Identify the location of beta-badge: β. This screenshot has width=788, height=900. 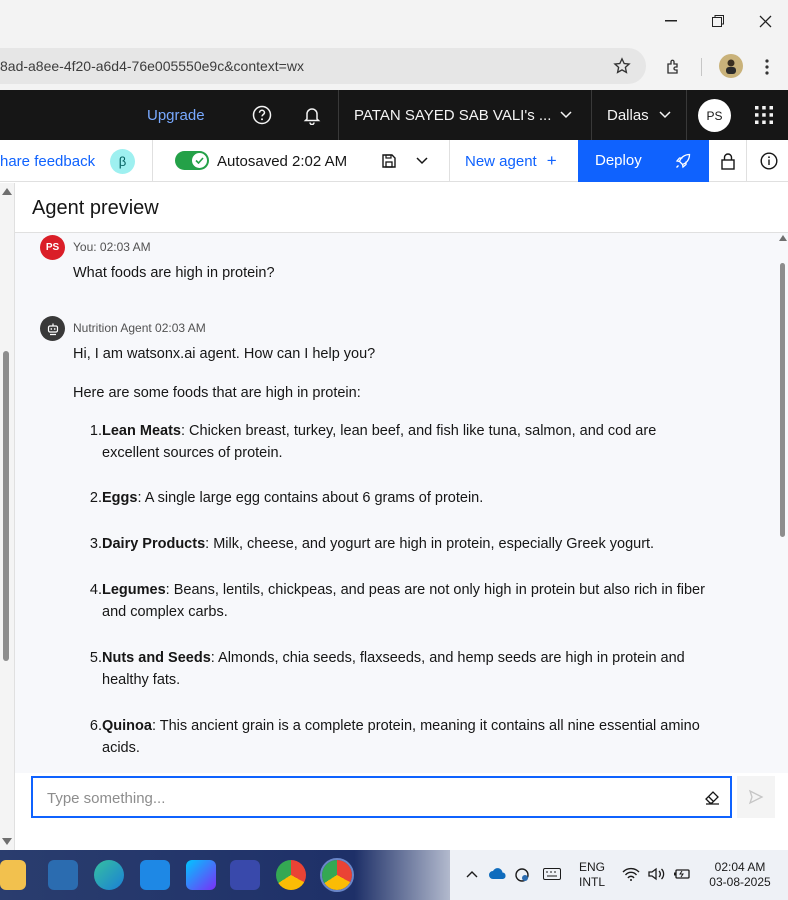
(122, 161).